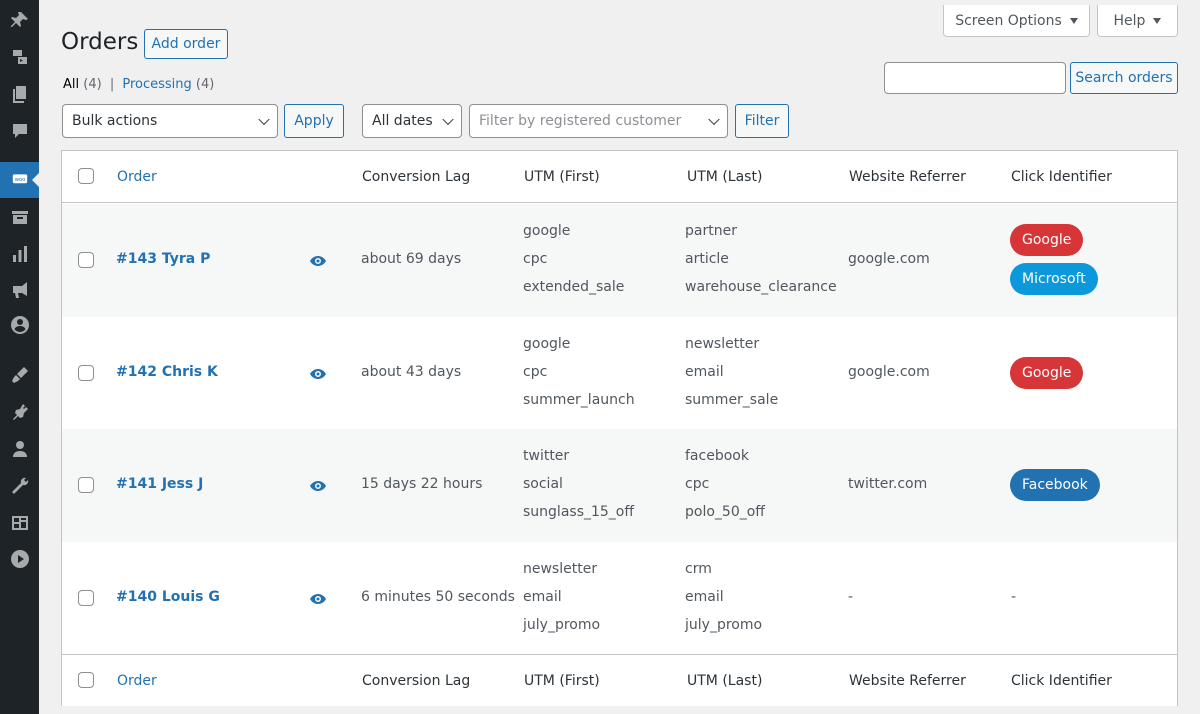 The image size is (1200, 714). Describe the element at coordinates (725, 512) in the screenshot. I see `utm-last-campaign: polo_50_off` at that location.